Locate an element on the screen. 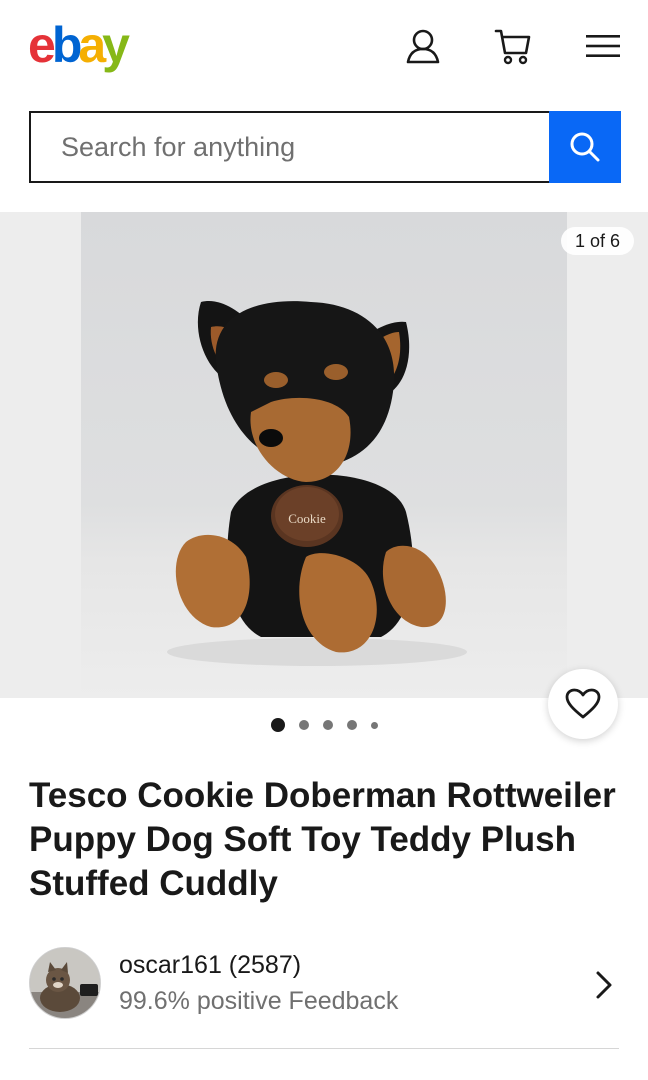 This screenshot has width=648, height=1080. ebay-logo: ebay is located at coordinates (89, 46).